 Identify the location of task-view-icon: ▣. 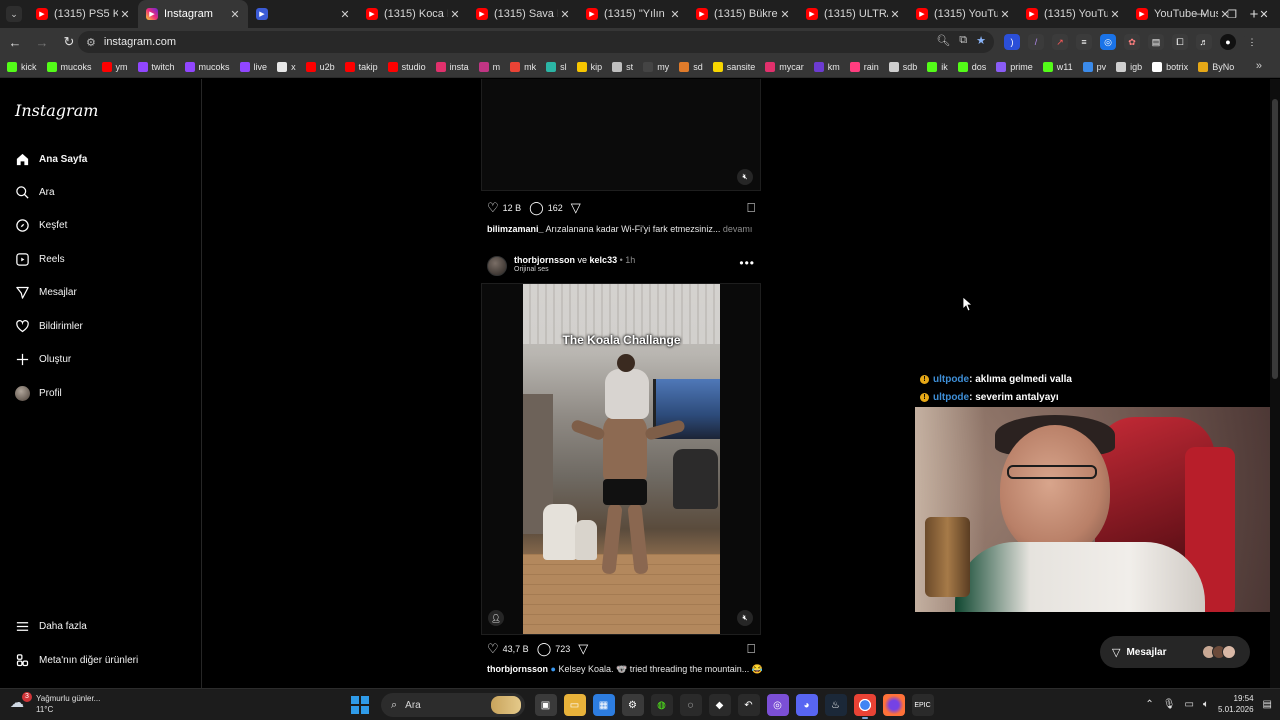
(545, 705).